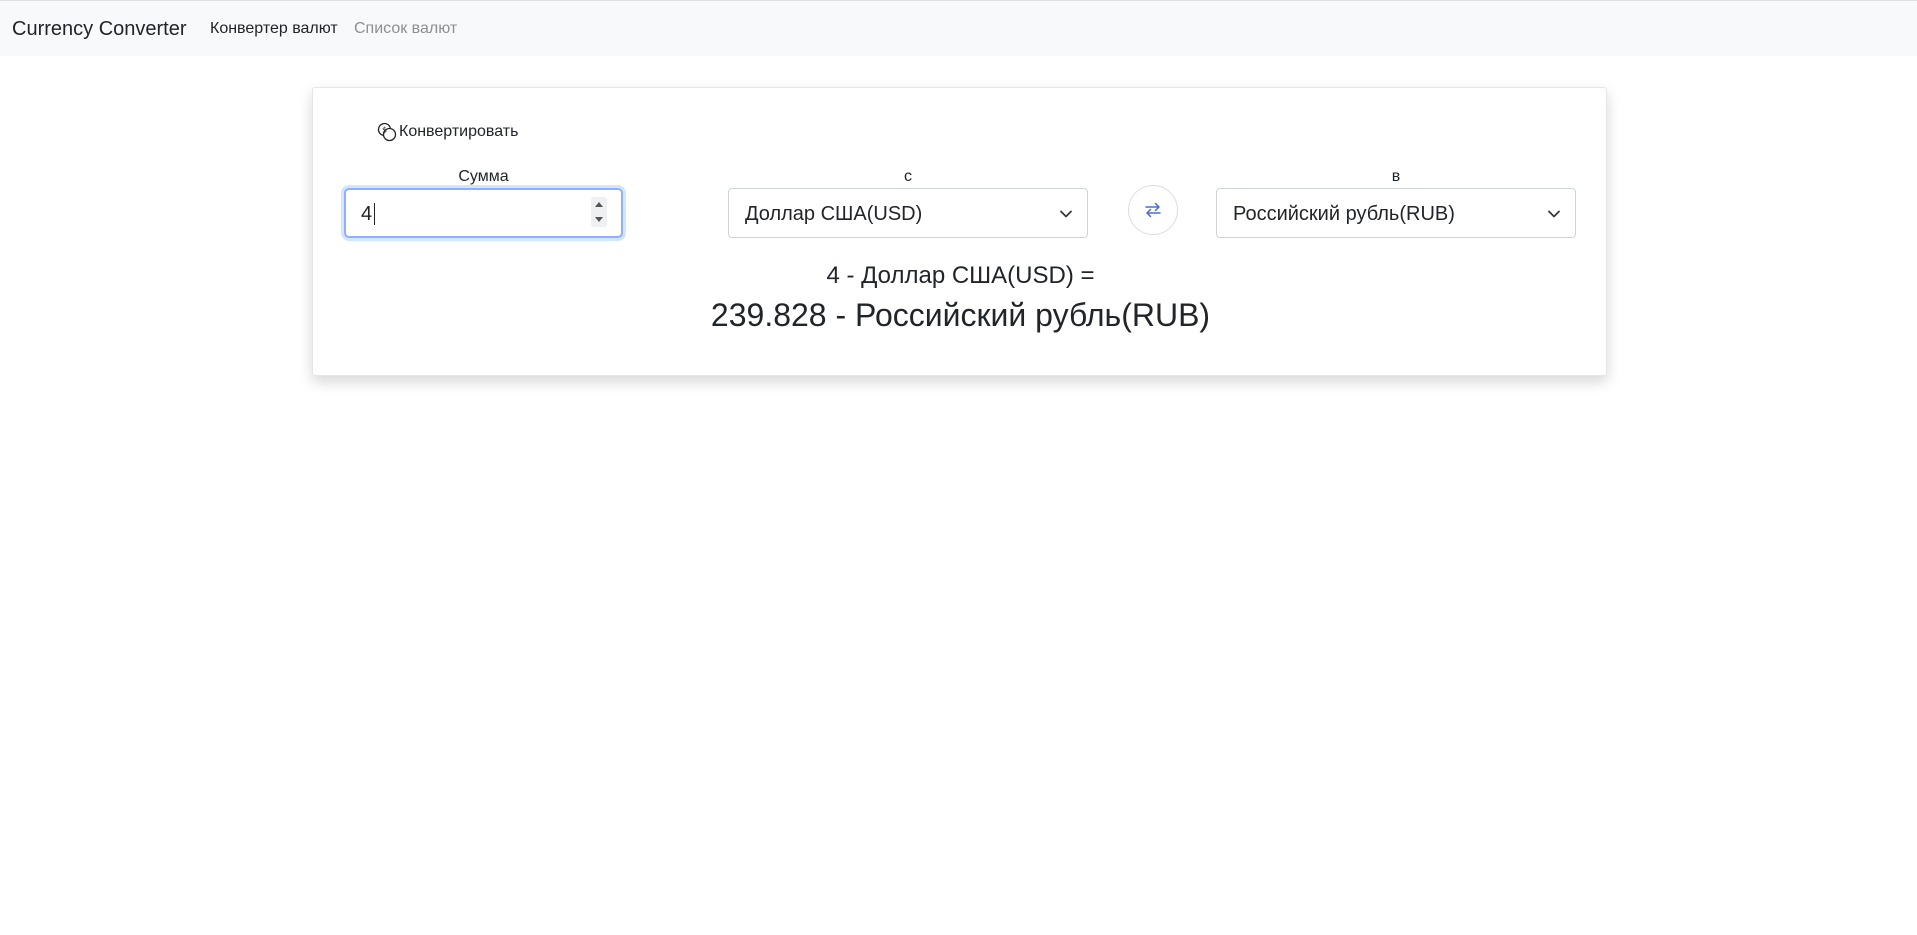 The width and height of the screenshot is (1917, 935). Describe the element at coordinates (374, 214) in the screenshot. I see `text-caret` at that location.